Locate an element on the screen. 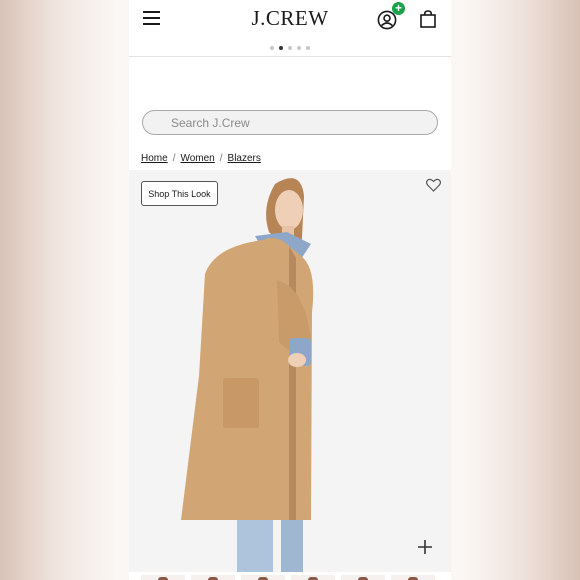 The image size is (580, 580). carousel-pagination is located at coordinates (290, 48).